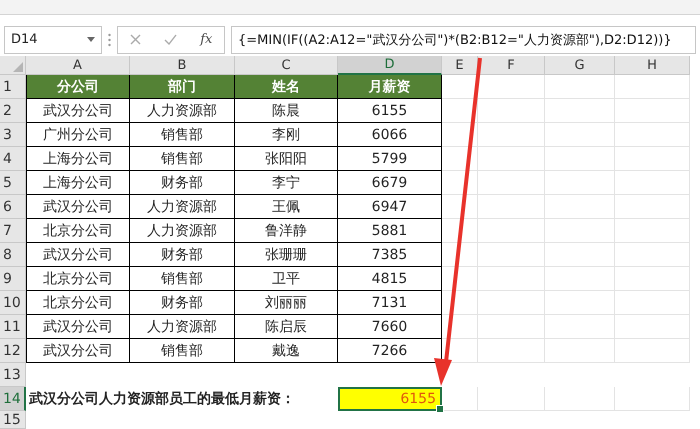 The width and height of the screenshot is (700, 429). What do you see at coordinates (390, 111) in the screenshot?
I see `table-cell: 6155` at bounding box center [390, 111].